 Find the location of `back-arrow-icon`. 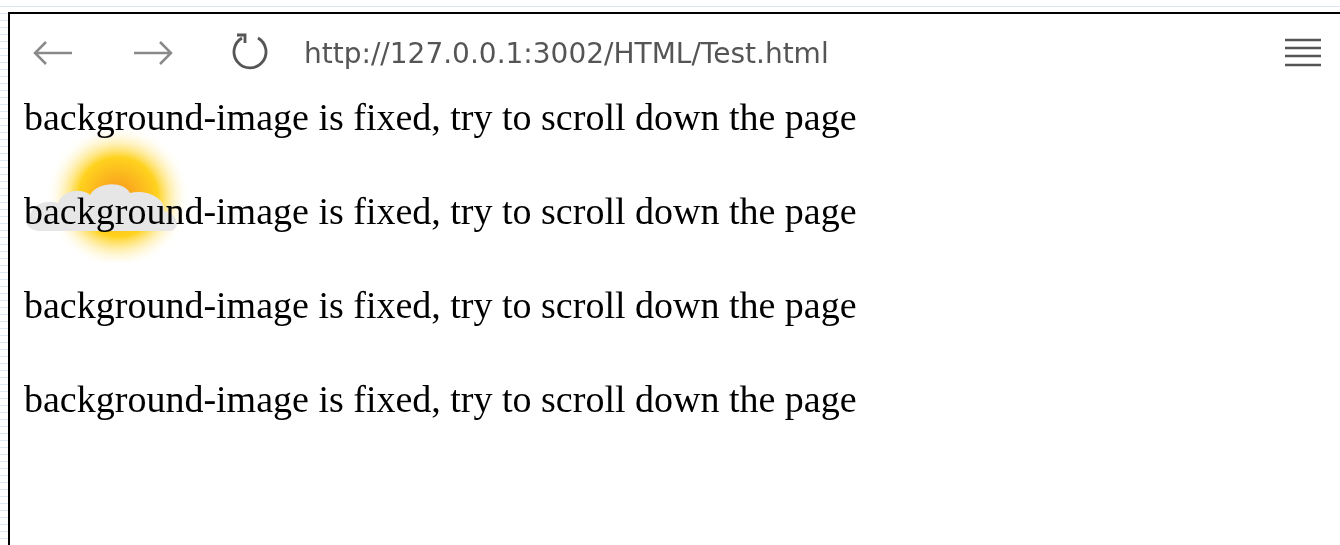

back-arrow-icon is located at coordinates (53, 53).